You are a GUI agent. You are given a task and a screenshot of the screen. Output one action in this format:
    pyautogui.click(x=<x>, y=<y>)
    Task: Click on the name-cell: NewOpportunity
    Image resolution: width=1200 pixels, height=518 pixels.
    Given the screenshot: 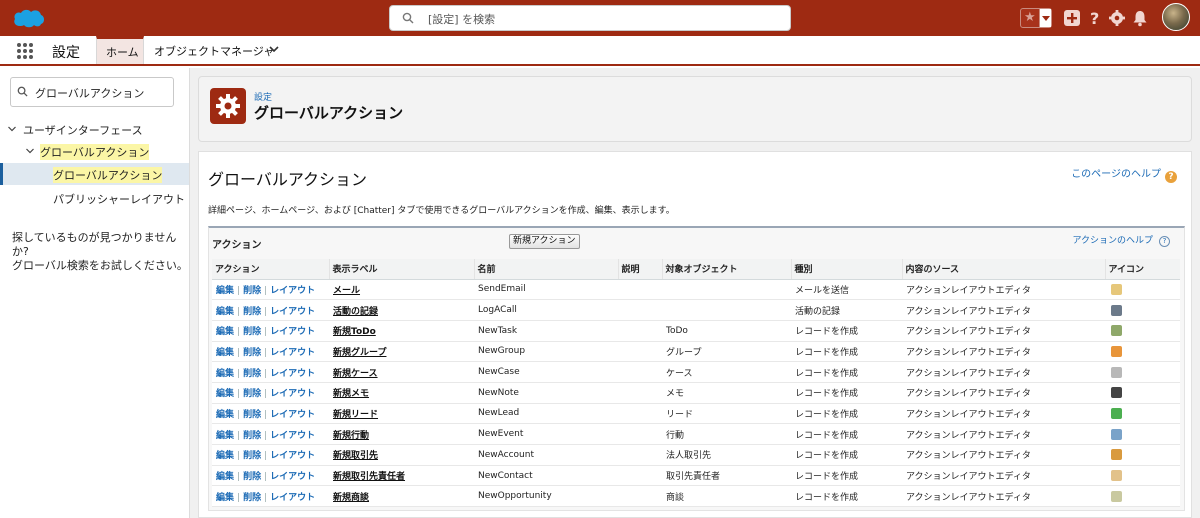 What is the action you would take?
    pyautogui.click(x=546, y=496)
    